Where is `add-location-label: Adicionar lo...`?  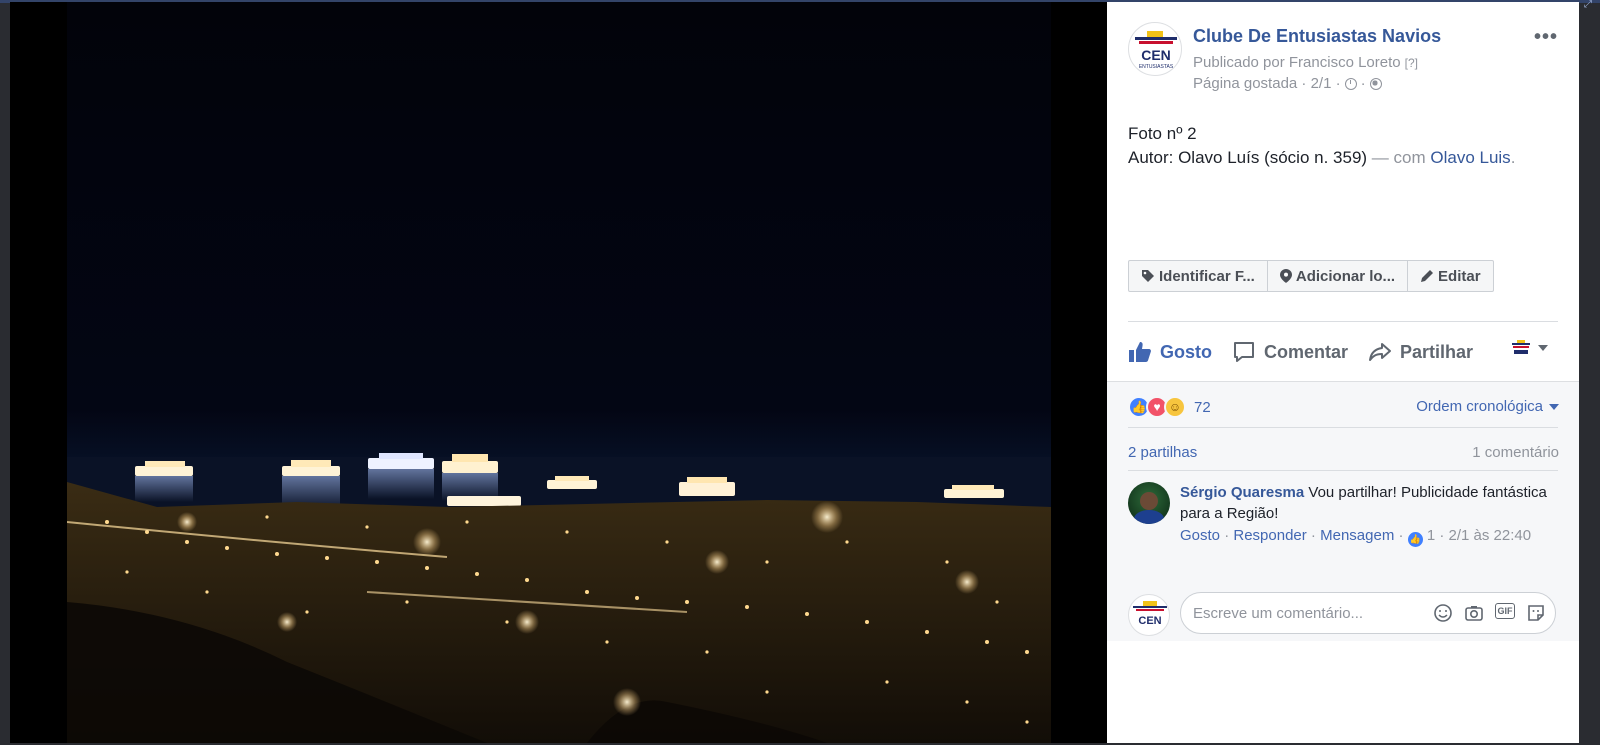
add-location-label: Adicionar lo... is located at coordinates (1345, 276).